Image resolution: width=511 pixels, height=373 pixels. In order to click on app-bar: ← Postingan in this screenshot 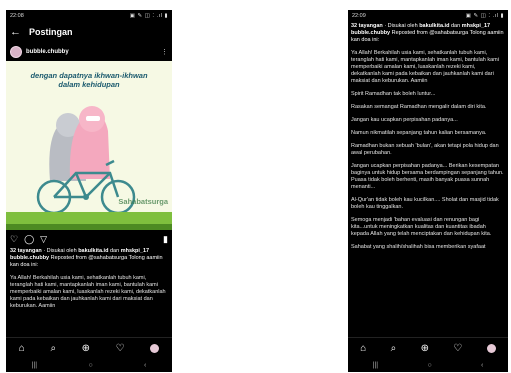, I will do `click(89, 32)`.